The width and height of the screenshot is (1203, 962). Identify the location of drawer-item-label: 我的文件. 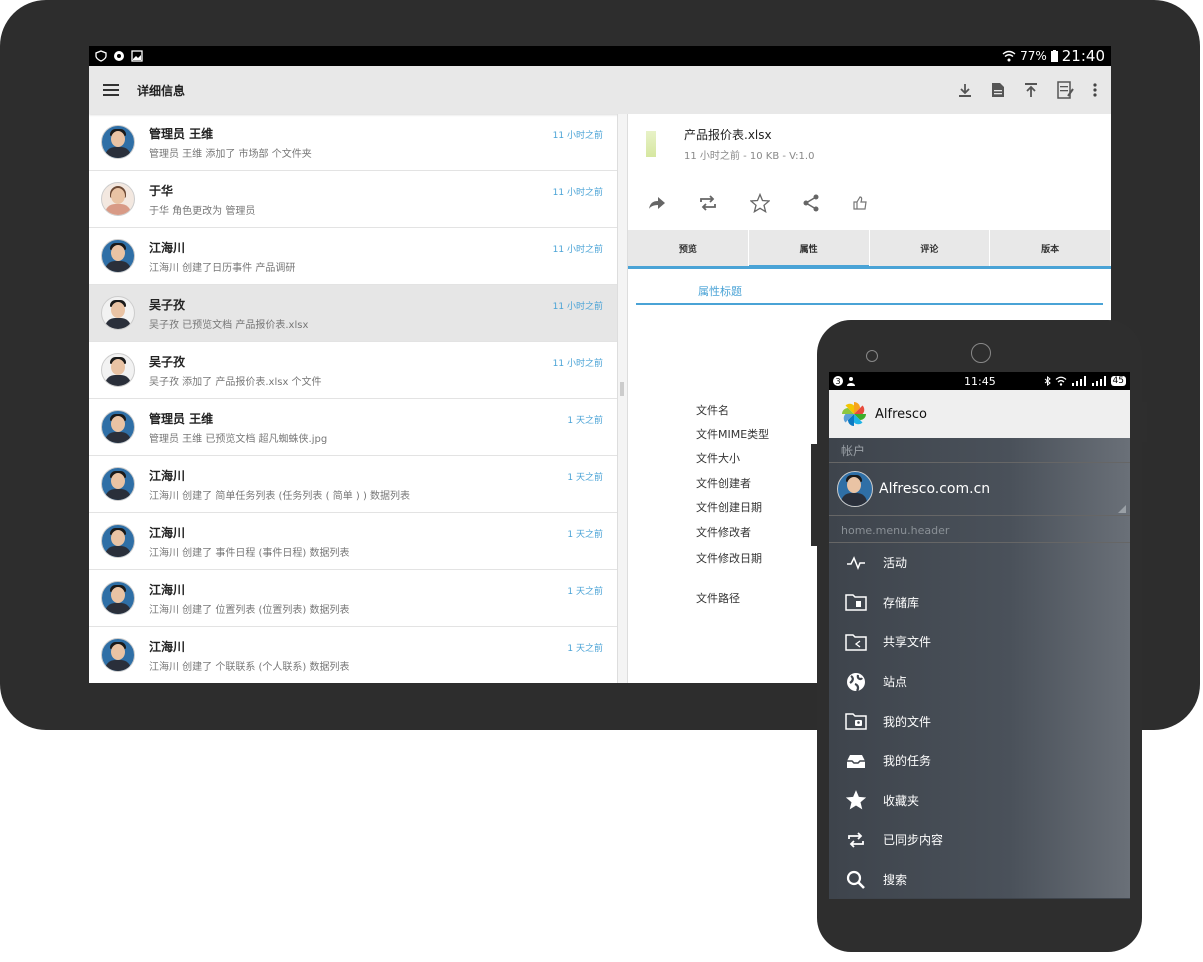
(907, 721).